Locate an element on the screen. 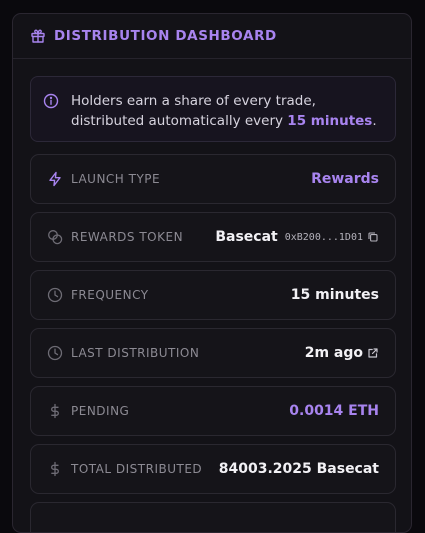 This screenshot has width=425, height=533. pending-label: PENDING is located at coordinates (100, 411).